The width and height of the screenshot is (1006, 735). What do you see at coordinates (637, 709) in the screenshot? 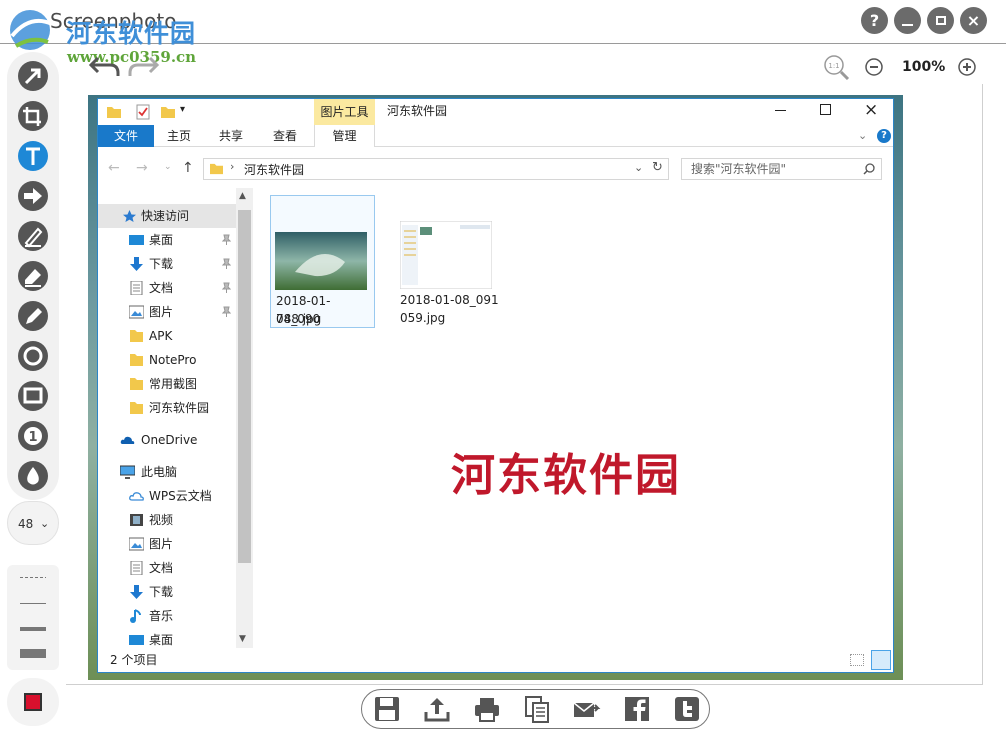
I see `facebook-icon` at bounding box center [637, 709].